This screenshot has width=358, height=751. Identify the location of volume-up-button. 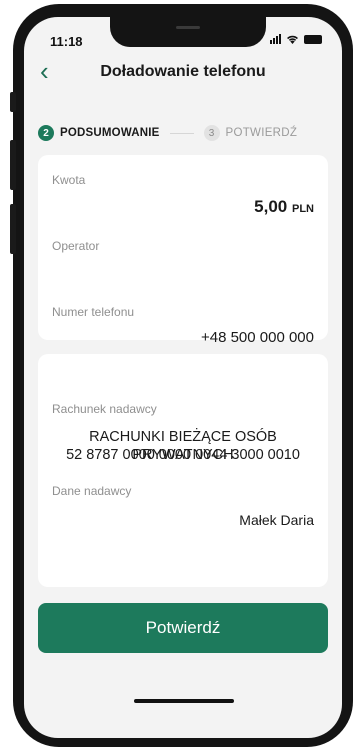
(13, 165).